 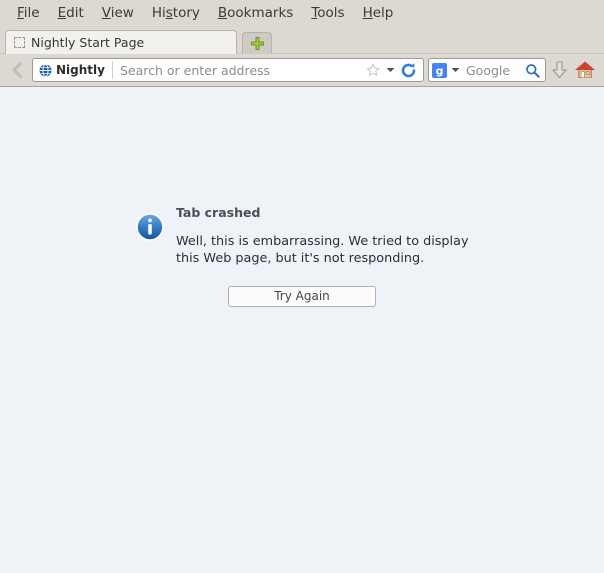 I want to click on address-input: Search or enter address, so click(x=238, y=70).